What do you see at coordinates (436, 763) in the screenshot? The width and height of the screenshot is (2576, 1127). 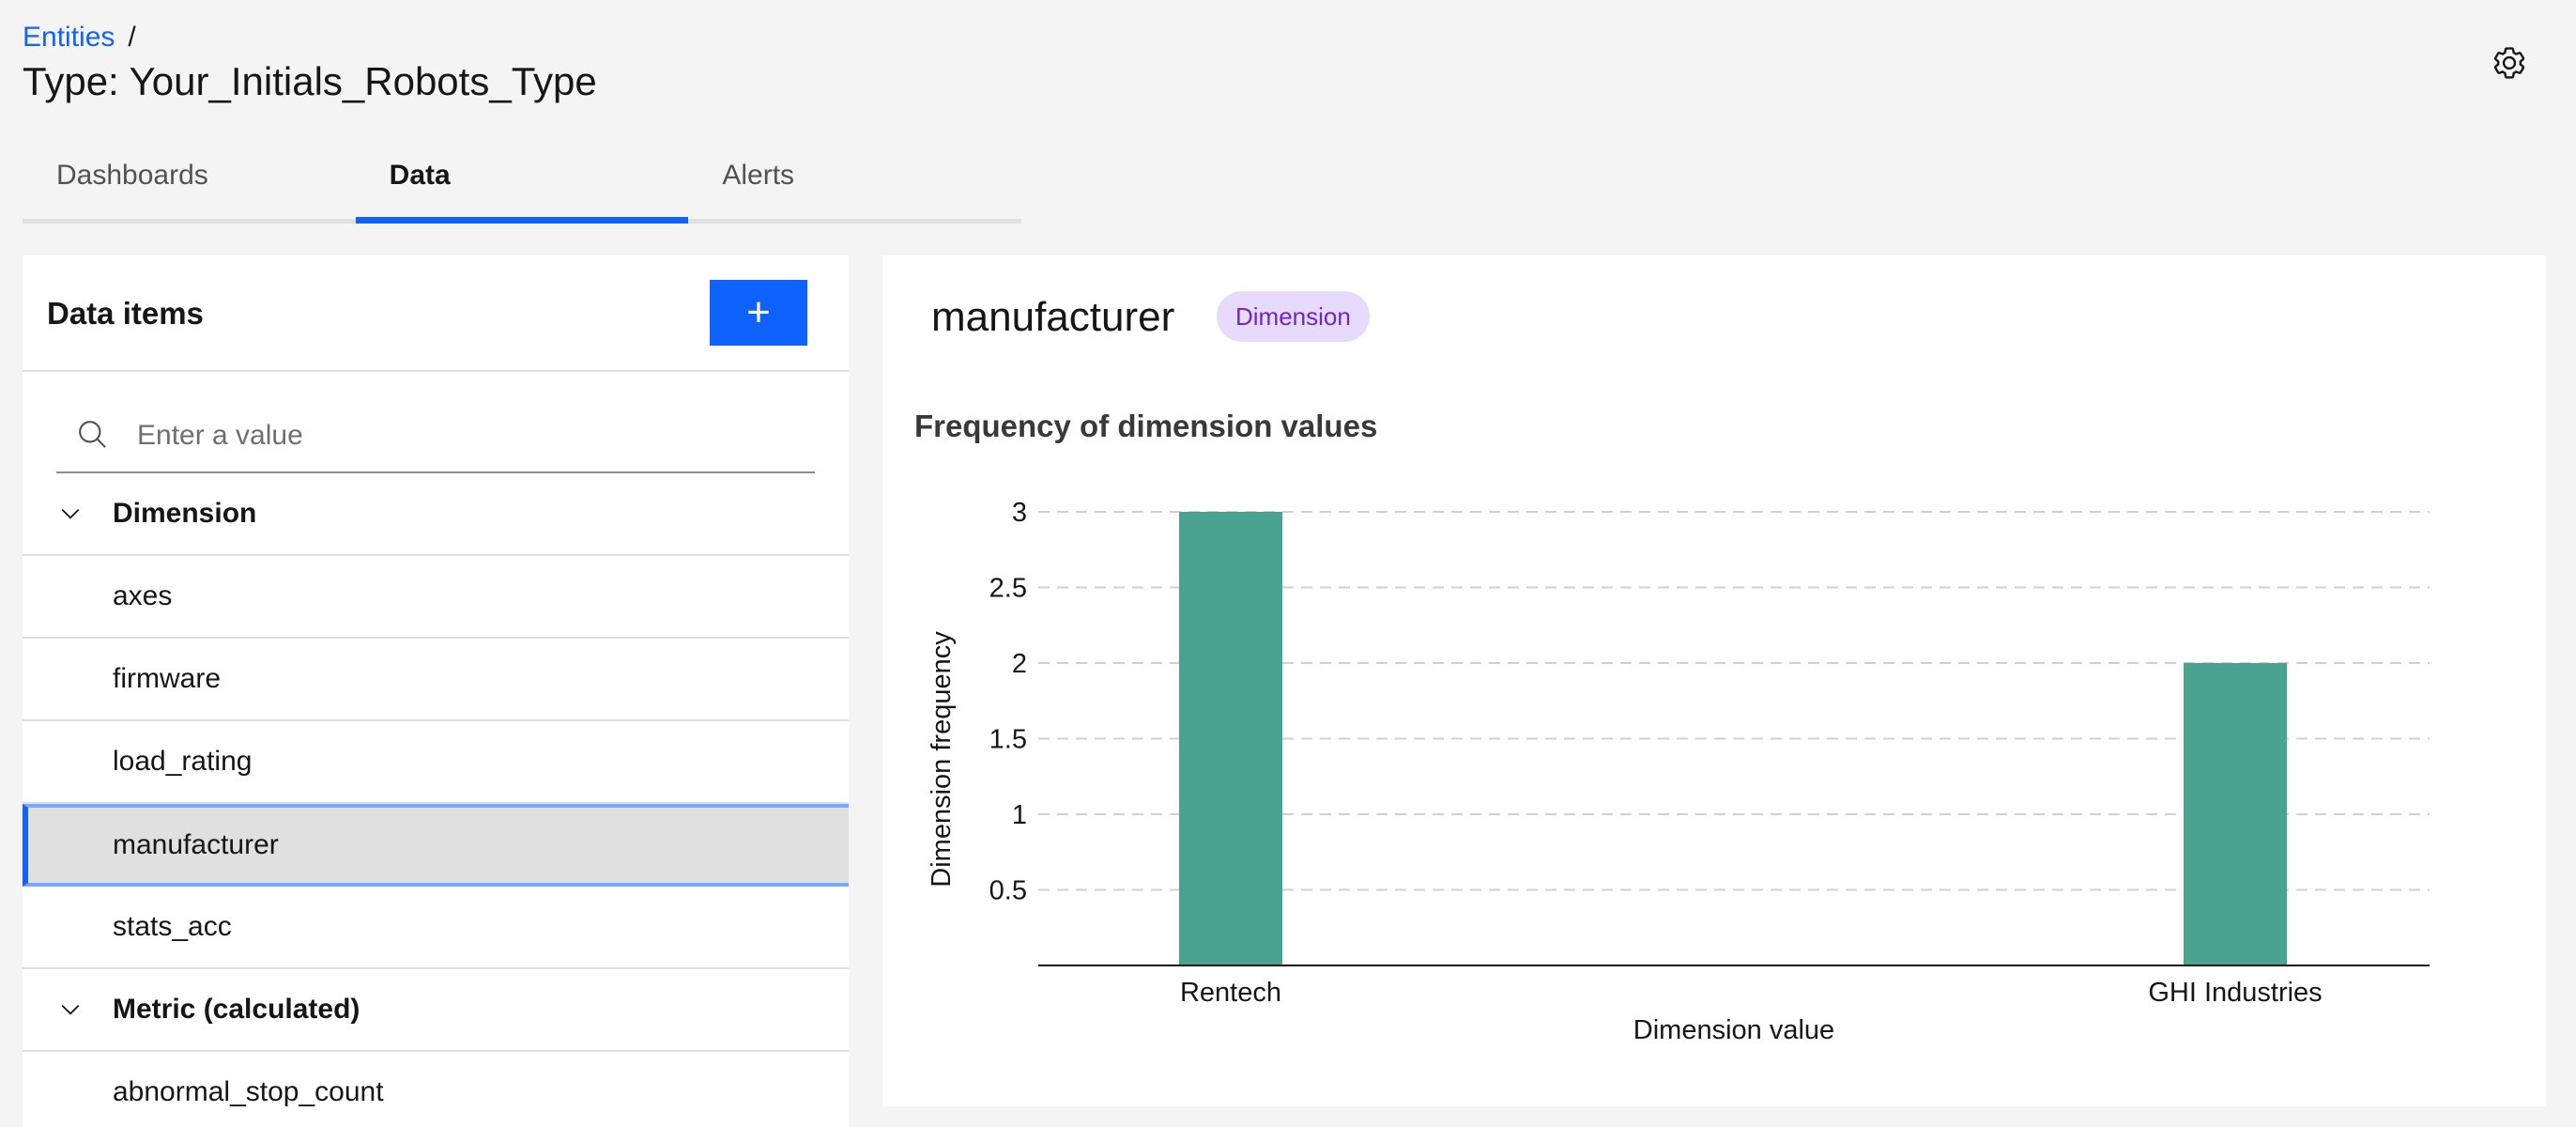 I see `list-item-load-rating: load_rating` at bounding box center [436, 763].